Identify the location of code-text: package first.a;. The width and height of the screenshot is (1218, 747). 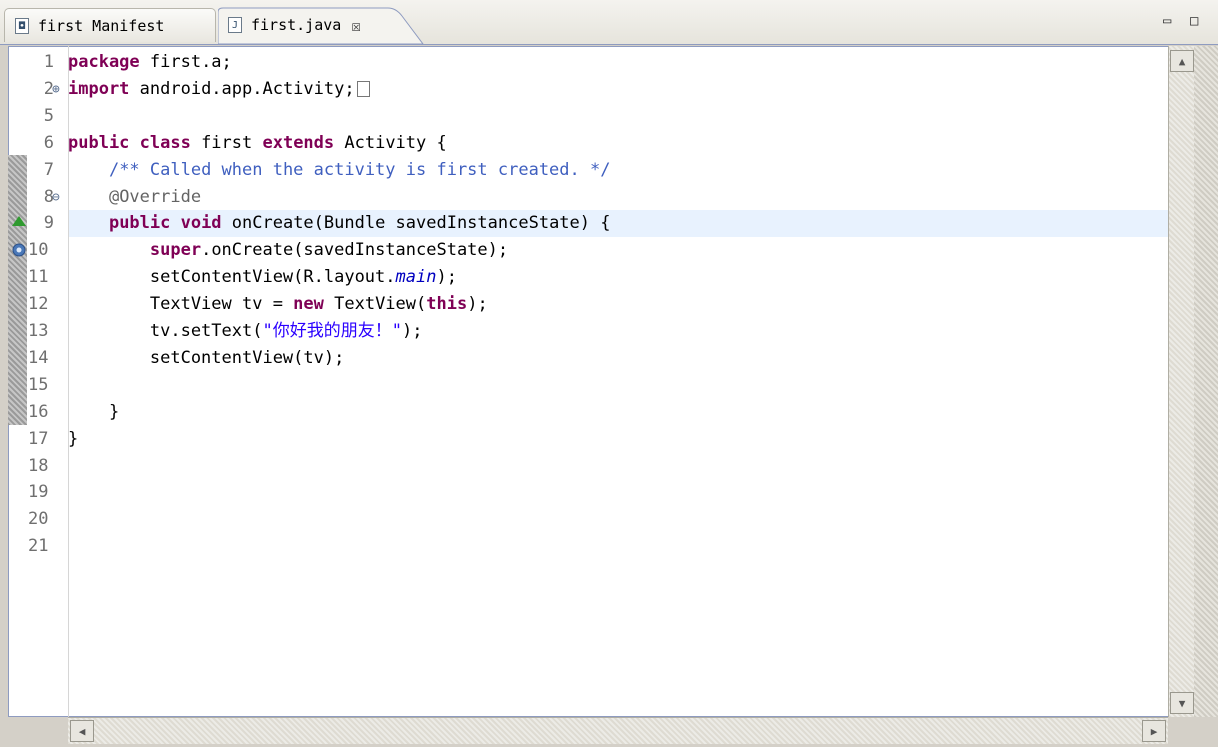
(150, 62).